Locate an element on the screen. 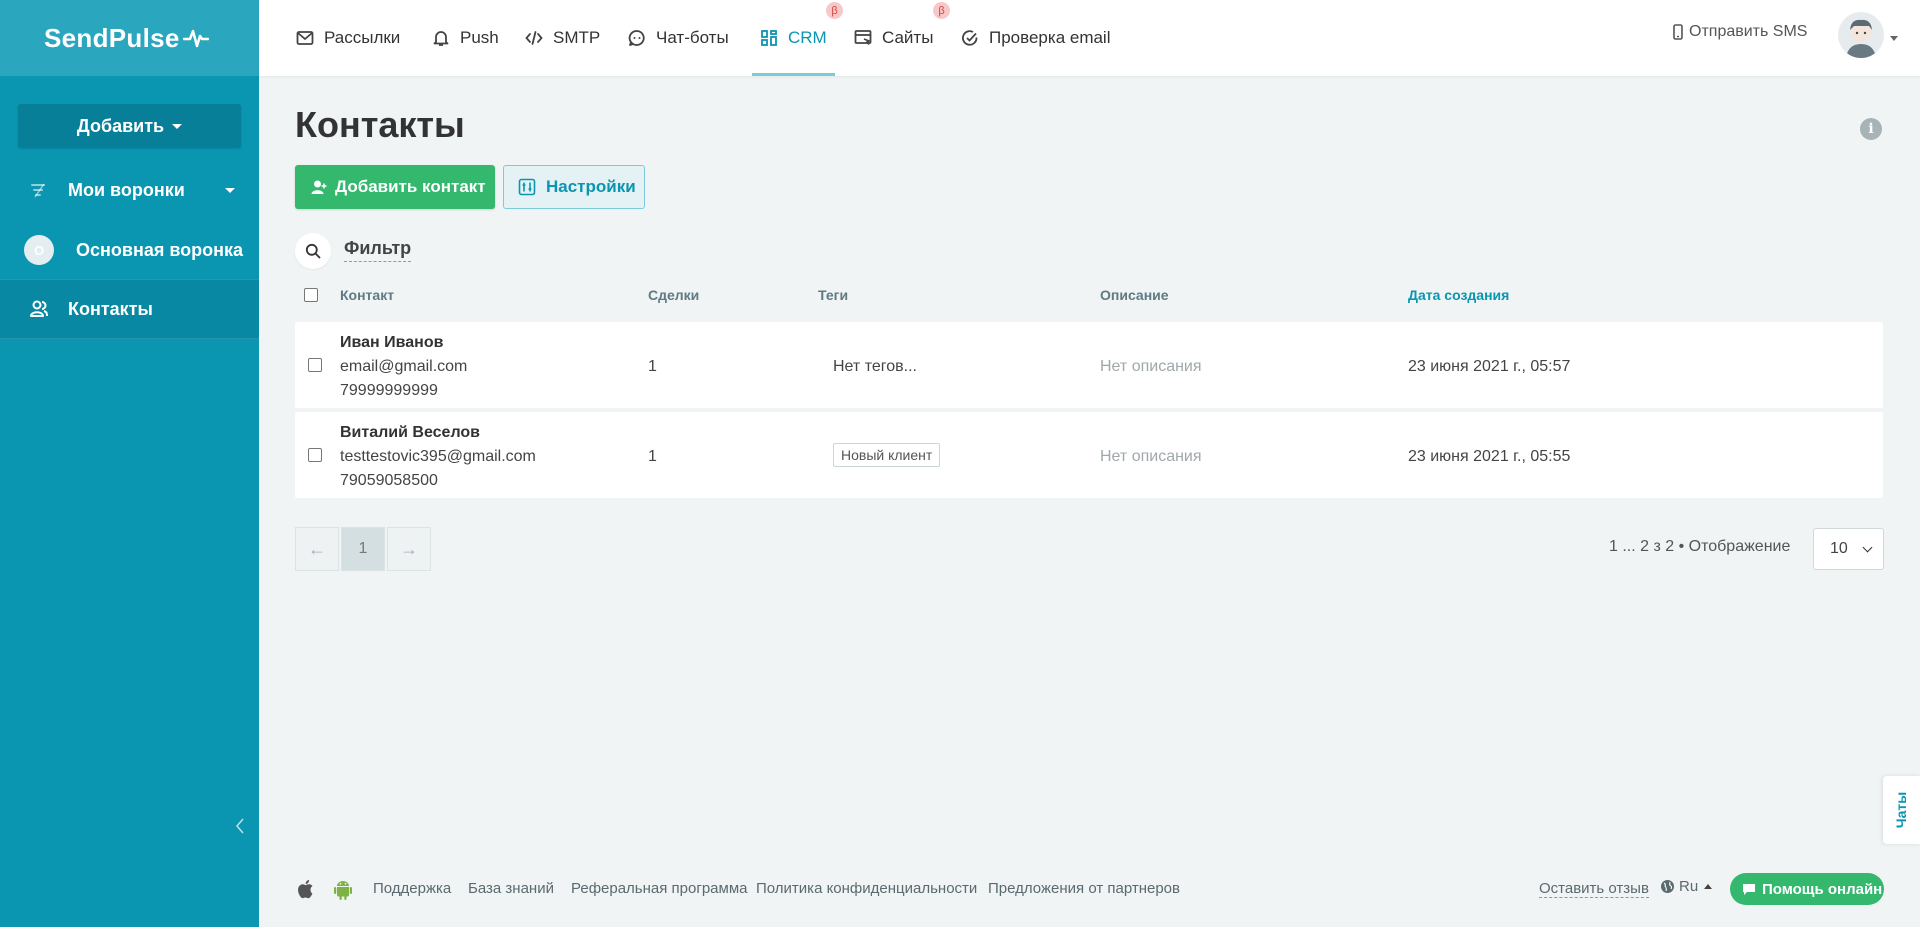 The image size is (1920, 927). search-icon is located at coordinates (313, 251).